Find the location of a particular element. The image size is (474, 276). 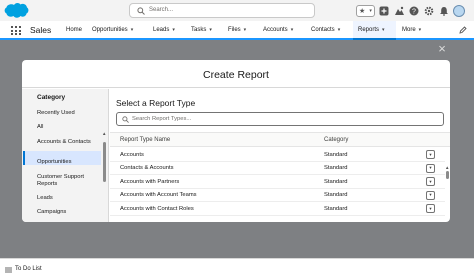

modal-header: Create Report is located at coordinates (236, 74).